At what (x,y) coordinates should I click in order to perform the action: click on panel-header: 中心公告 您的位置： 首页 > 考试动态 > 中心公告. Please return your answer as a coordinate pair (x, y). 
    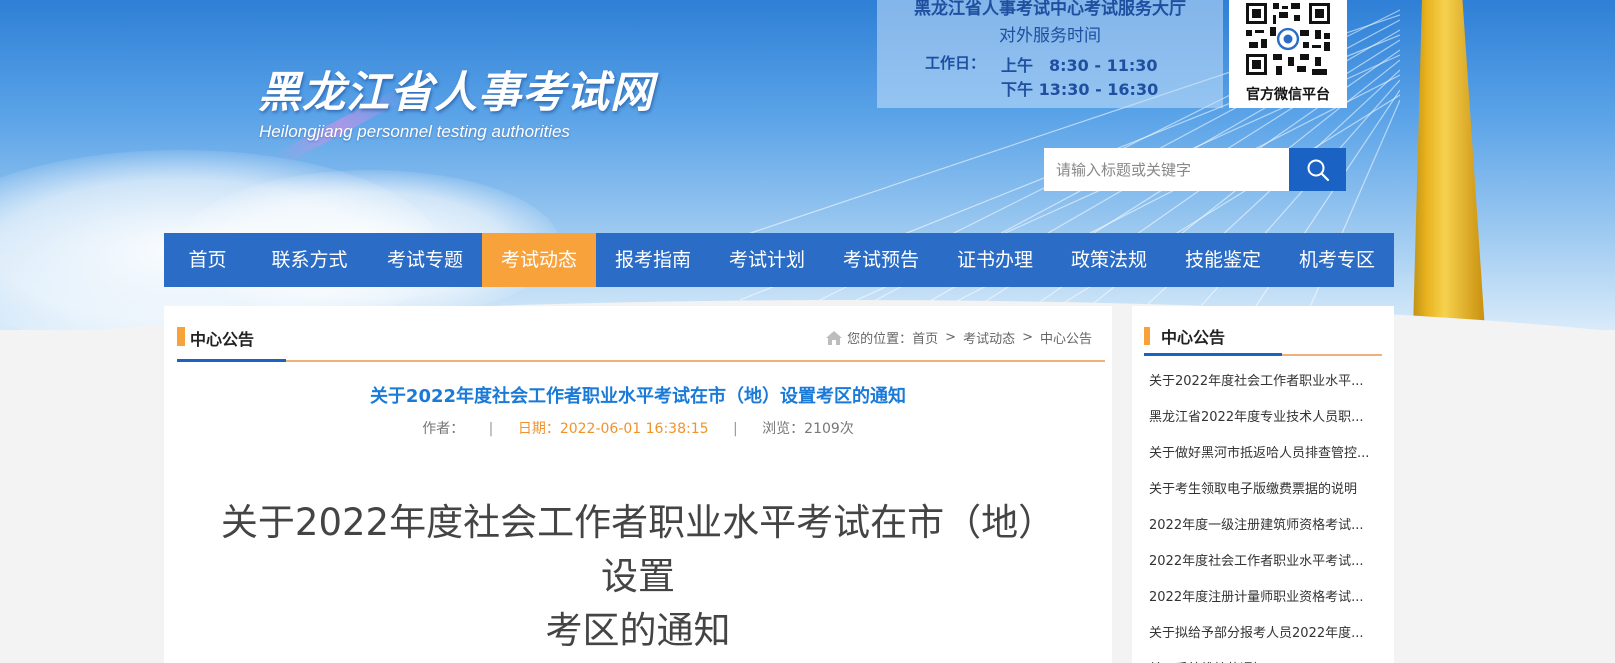
    Looking at the image, I should click on (641, 342).